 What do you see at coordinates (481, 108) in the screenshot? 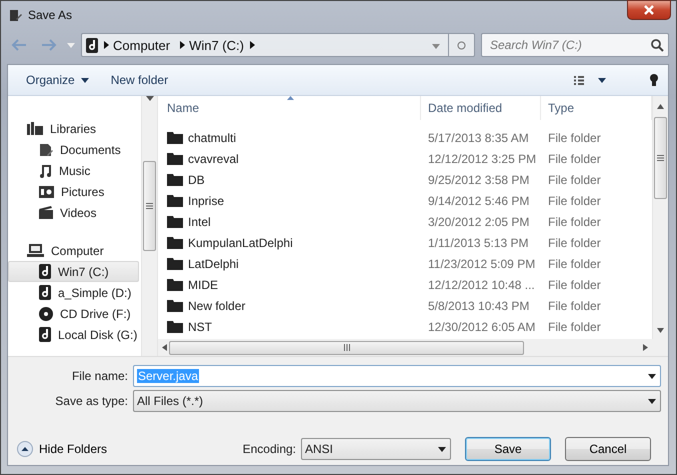
I see `column-header: Date modified` at bounding box center [481, 108].